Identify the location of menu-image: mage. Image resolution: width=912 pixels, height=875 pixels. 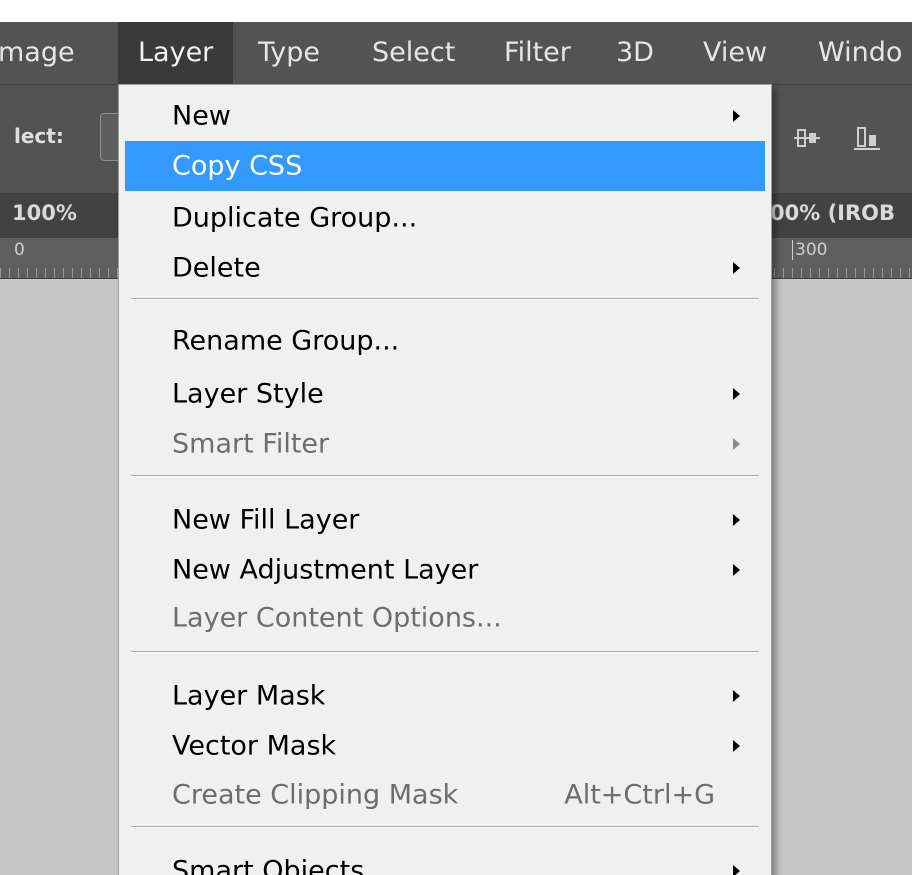
(37, 53).